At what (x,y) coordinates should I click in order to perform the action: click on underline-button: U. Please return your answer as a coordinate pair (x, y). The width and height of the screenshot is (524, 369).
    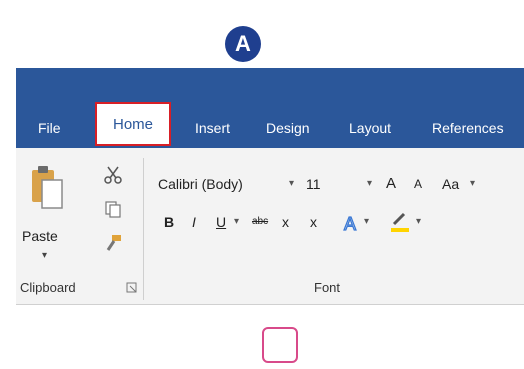
    Looking at the image, I should click on (221, 222).